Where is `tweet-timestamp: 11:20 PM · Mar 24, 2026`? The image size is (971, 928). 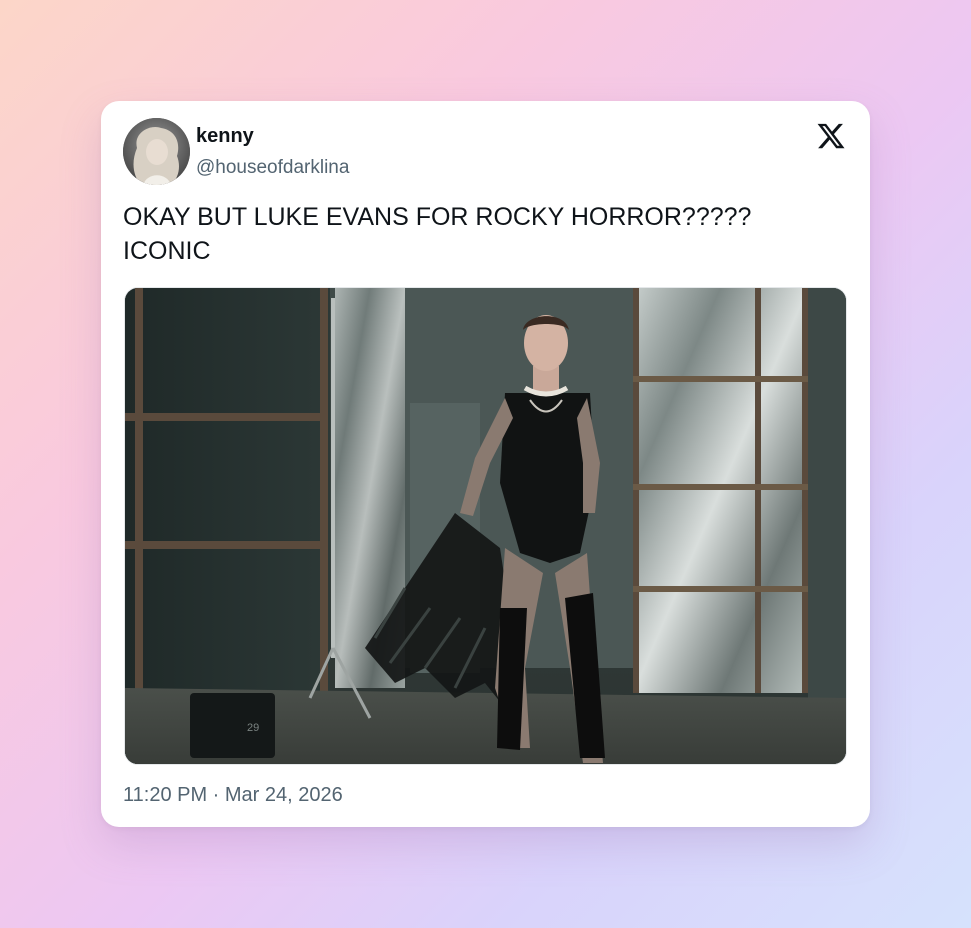 tweet-timestamp: 11:20 PM · Mar 24, 2026 is located at coordinates (233, 795).